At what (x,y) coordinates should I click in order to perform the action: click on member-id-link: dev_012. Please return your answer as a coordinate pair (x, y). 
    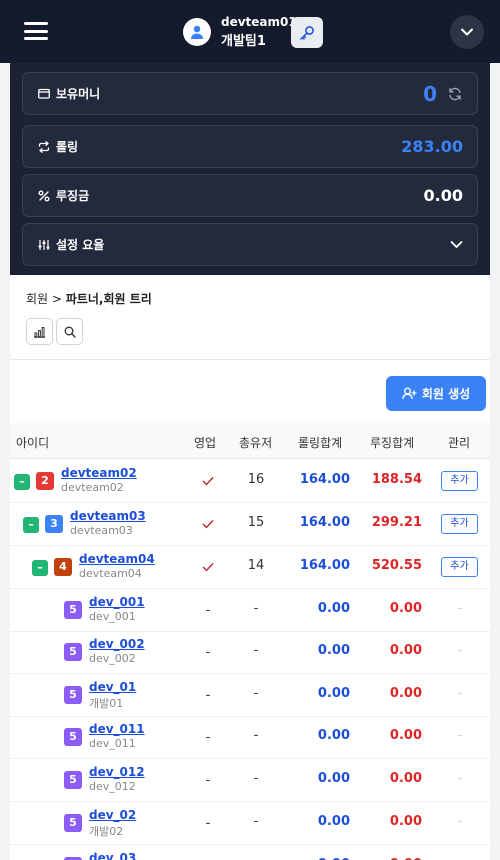
    Looking at the image, I should click on (117, 772).